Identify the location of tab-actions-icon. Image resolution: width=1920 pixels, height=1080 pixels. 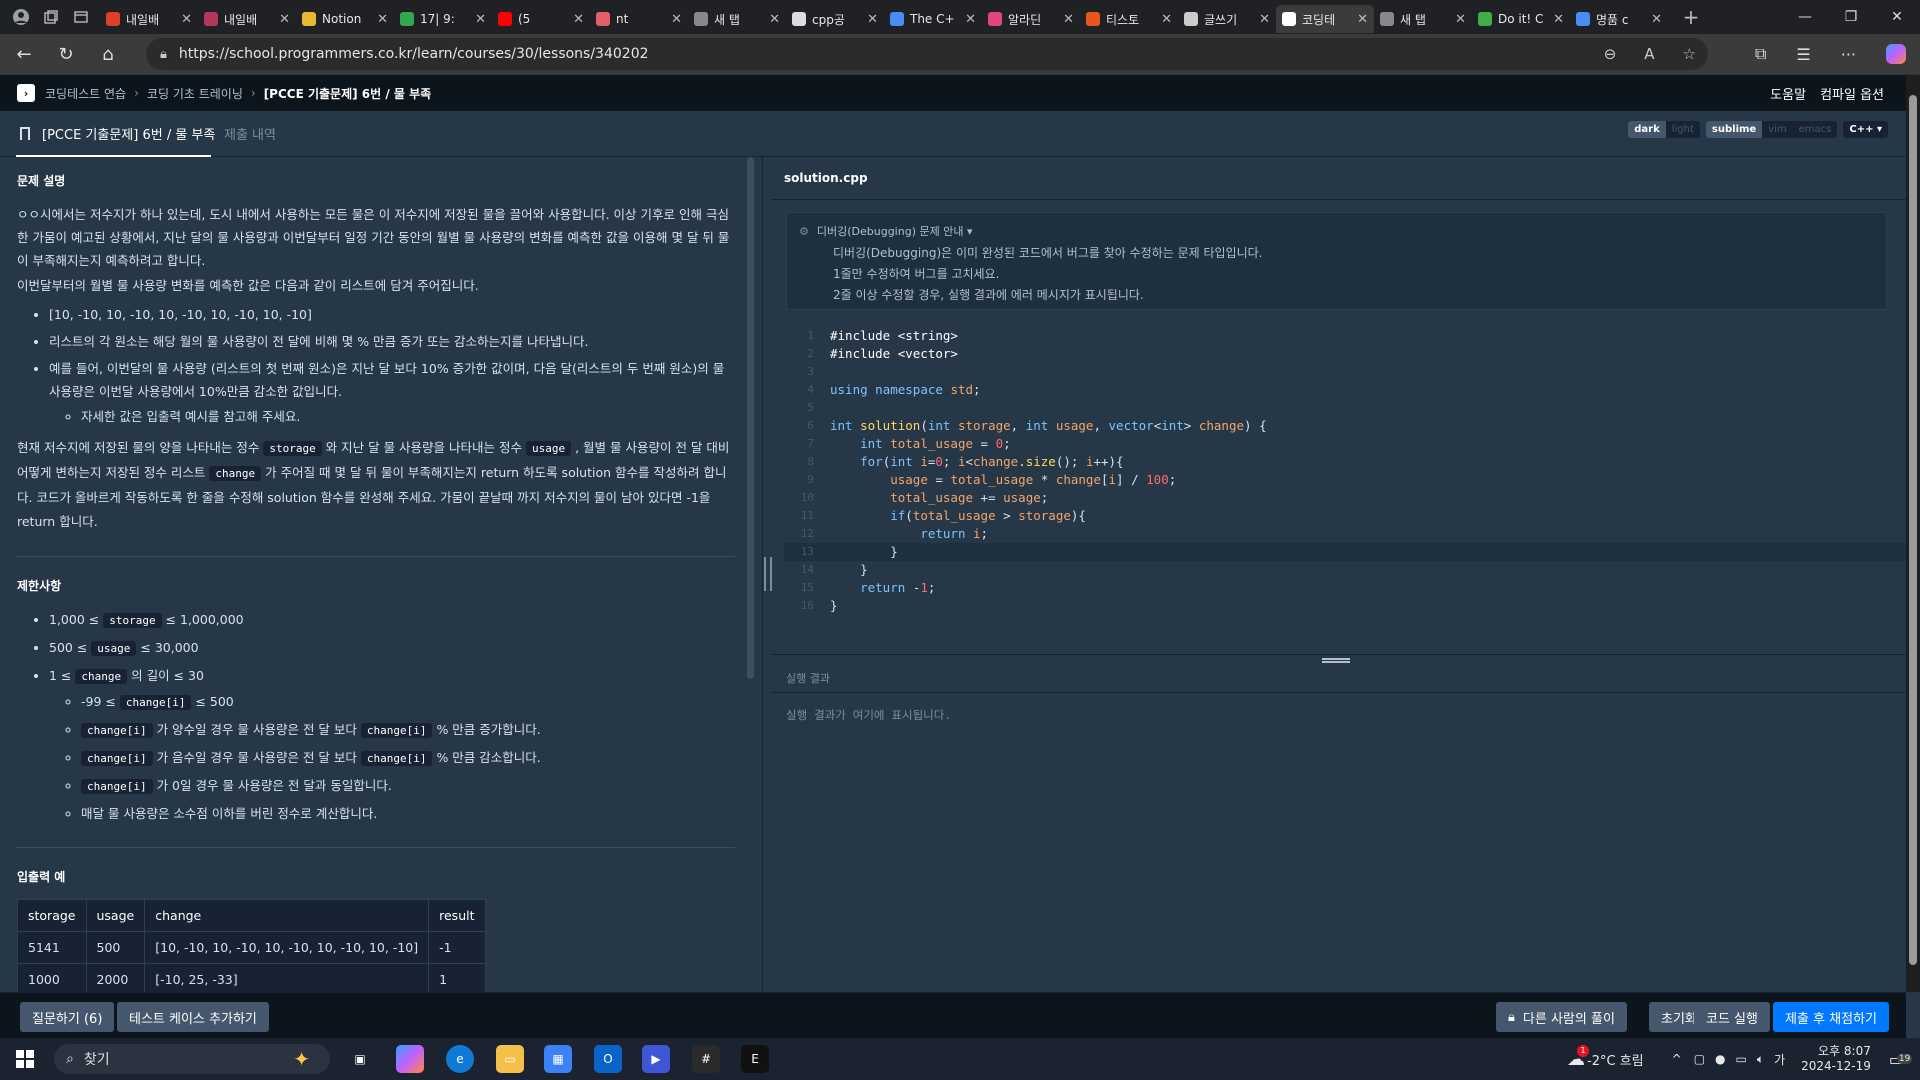
(81, 17).